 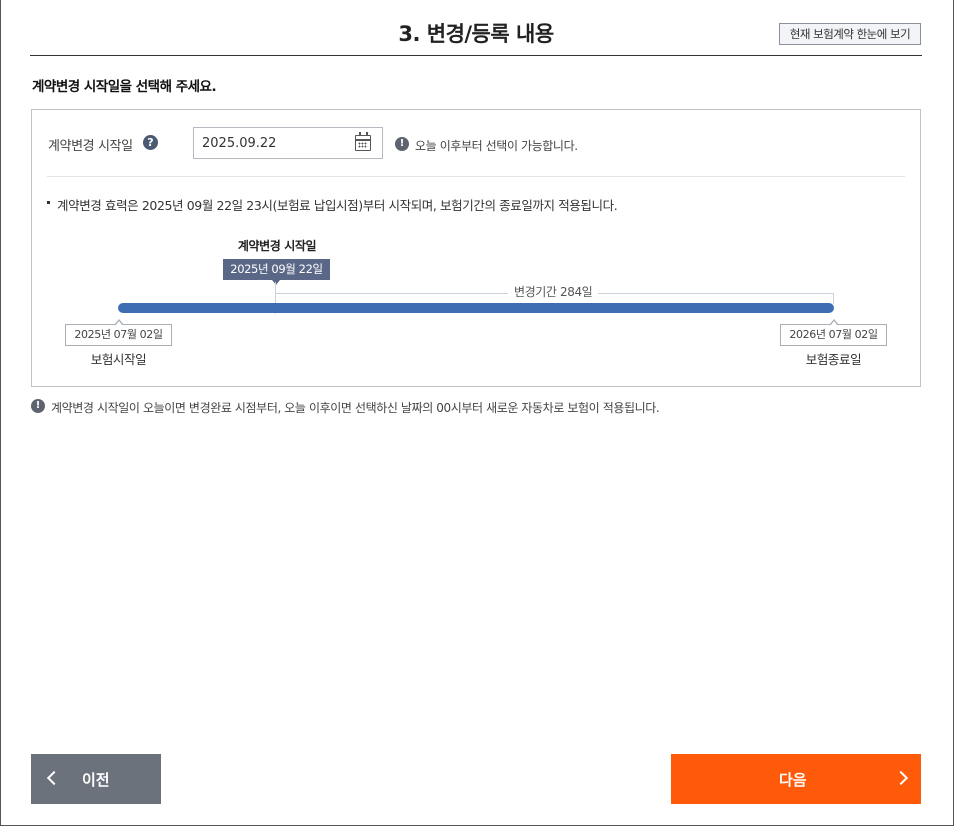 What do you see at coordinates (553, 291) in the screenshot?
I see `change-period-label: 변경기간 284일` at bounding box center [553, 291].